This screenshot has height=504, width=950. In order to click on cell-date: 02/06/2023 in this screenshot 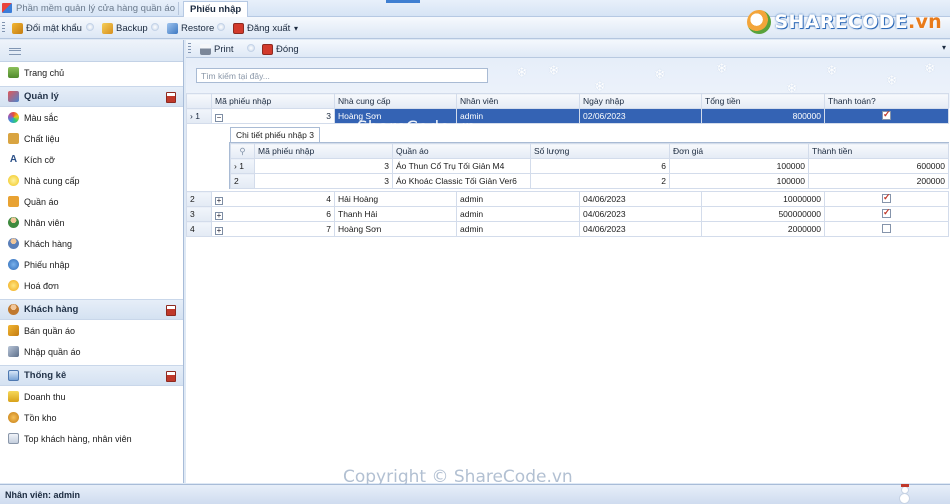, I will do `click(640, 116)`.